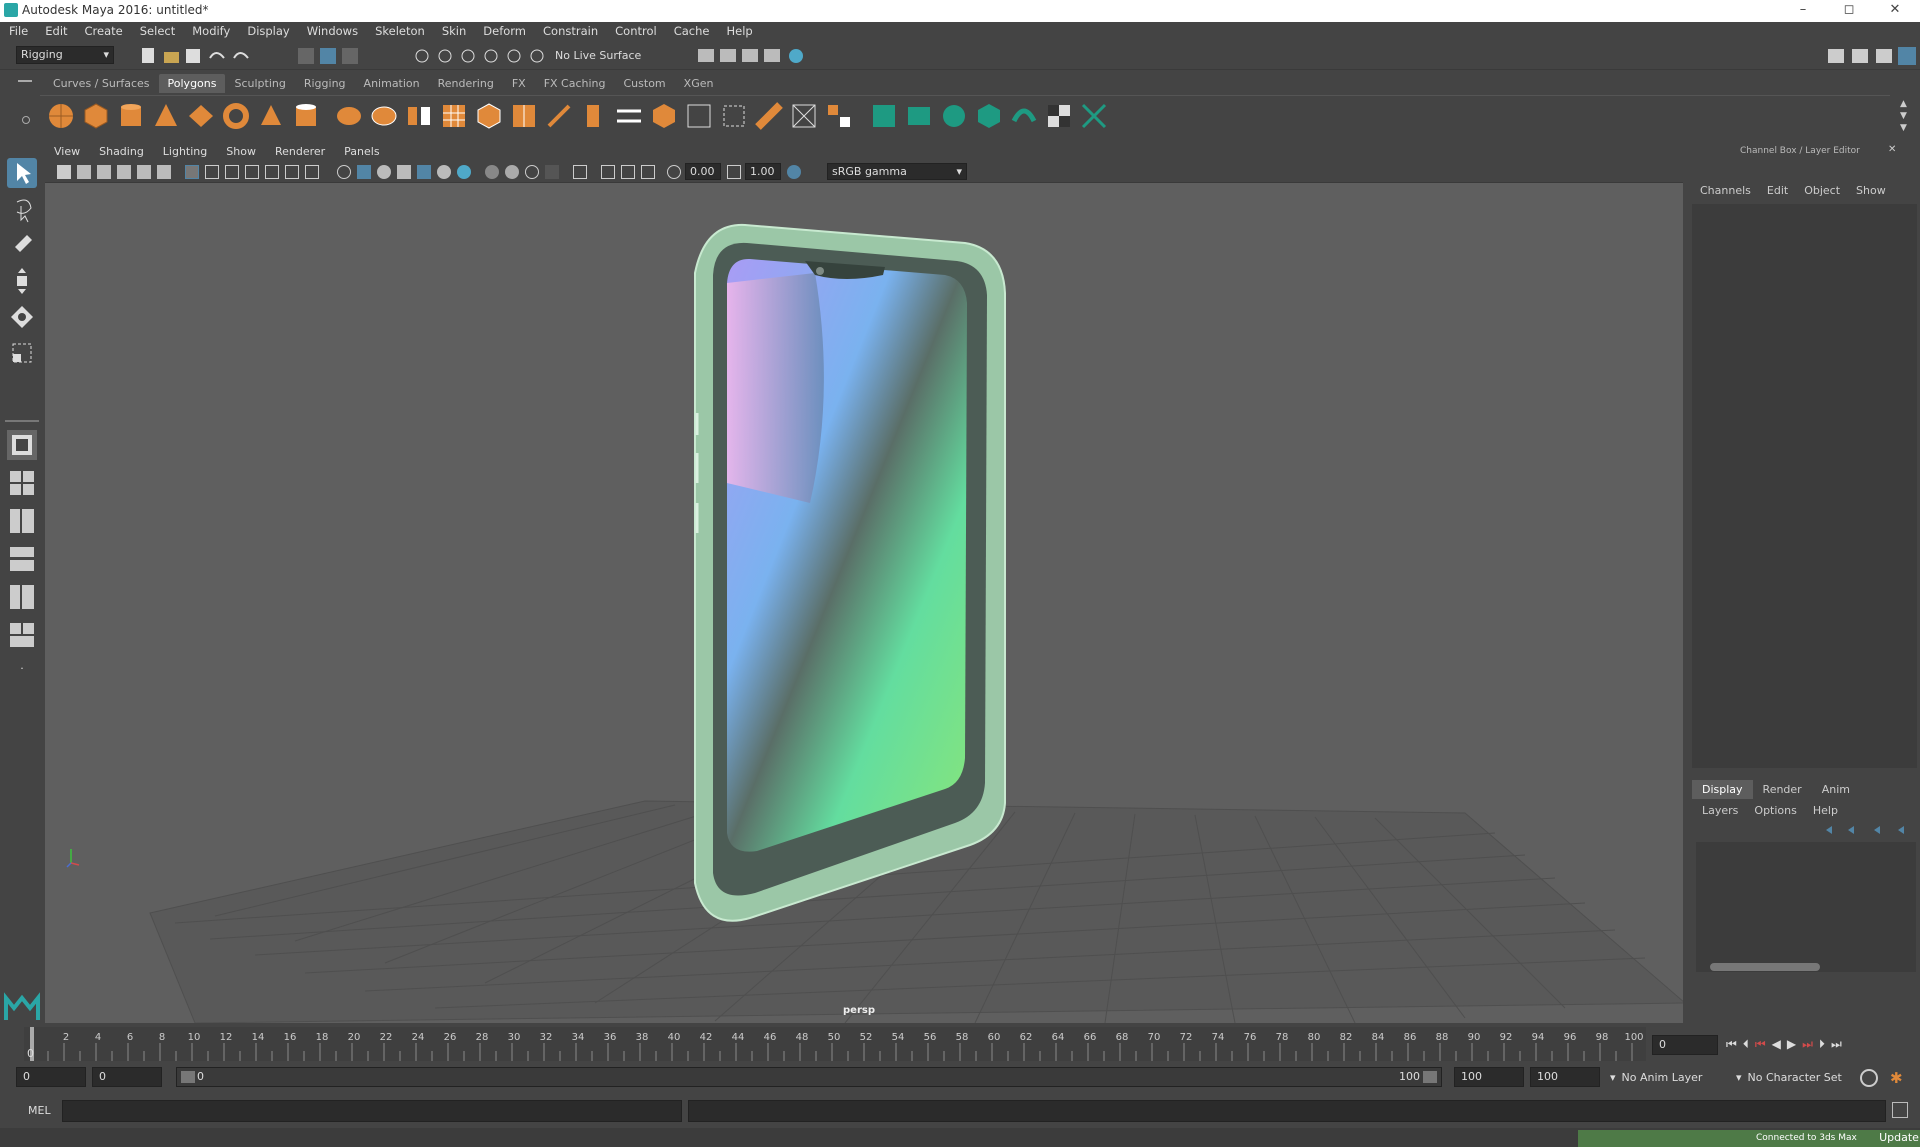  Describe the element at coordinates (504, 30) in the screenshot. I see `menu-deform: Deform` at that location.